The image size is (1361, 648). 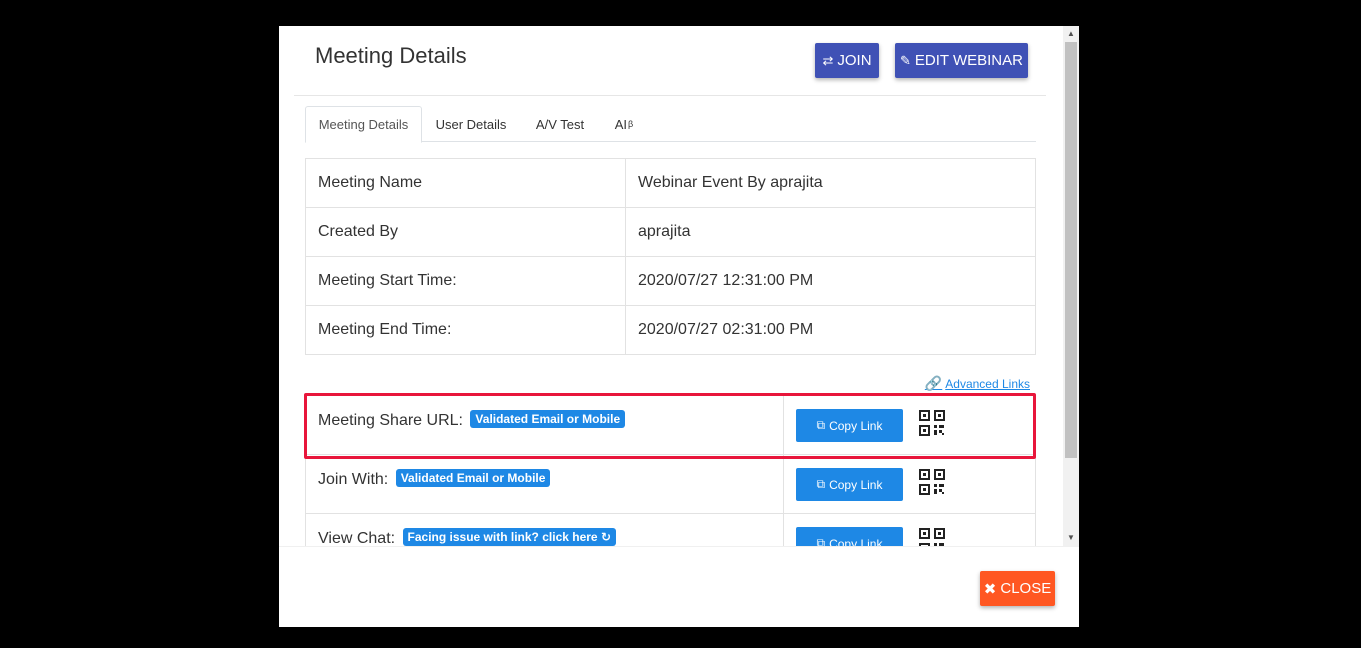 What do you see at coordinates (830, 183) in the screenshot?
I see `detail-value: Webinar Event By aprajita` at bounding box center [830, 183].